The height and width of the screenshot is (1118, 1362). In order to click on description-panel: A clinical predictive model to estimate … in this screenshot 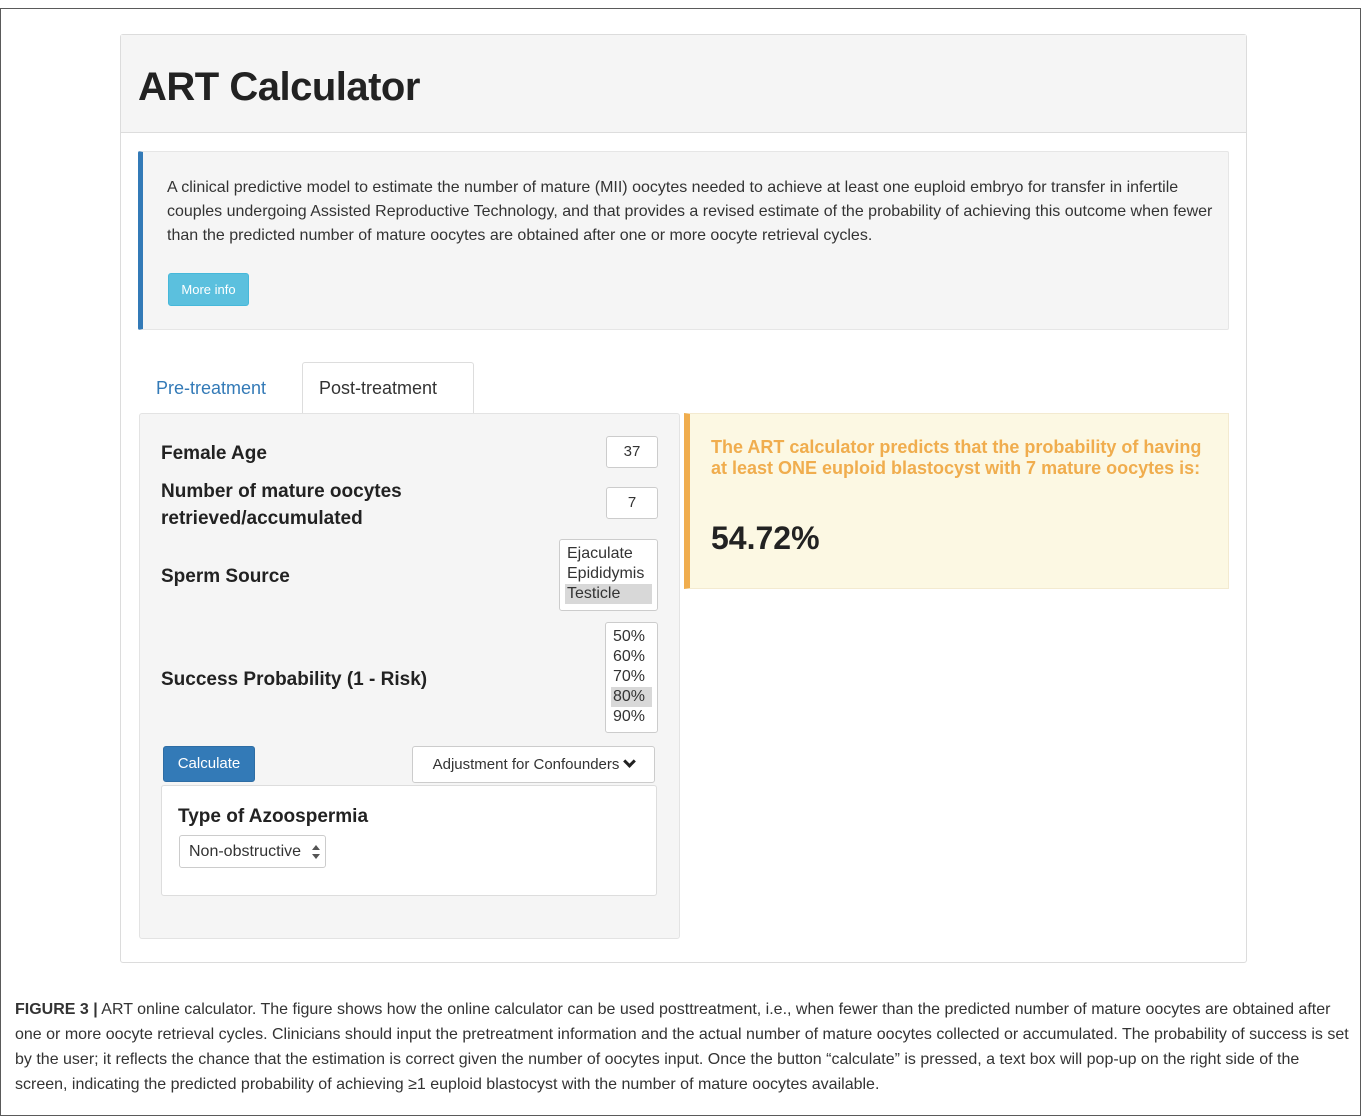, I will do `click(683, 240)`.